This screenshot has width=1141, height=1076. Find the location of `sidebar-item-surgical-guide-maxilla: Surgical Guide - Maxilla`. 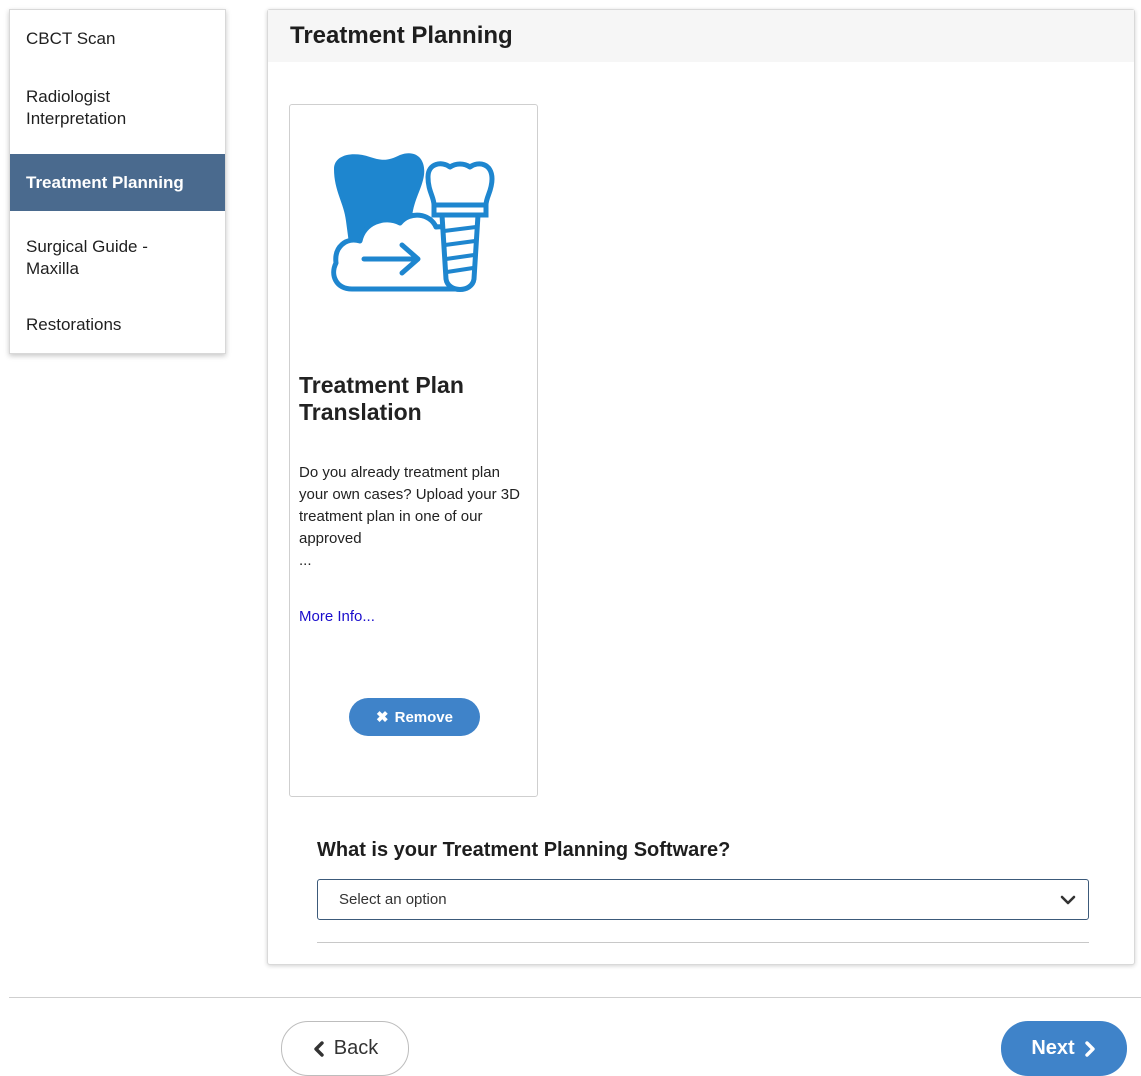

sidebar-item-surgical-guide-maxilla: Surgical Guide - Maxilla is located at coordinates (100, 258).